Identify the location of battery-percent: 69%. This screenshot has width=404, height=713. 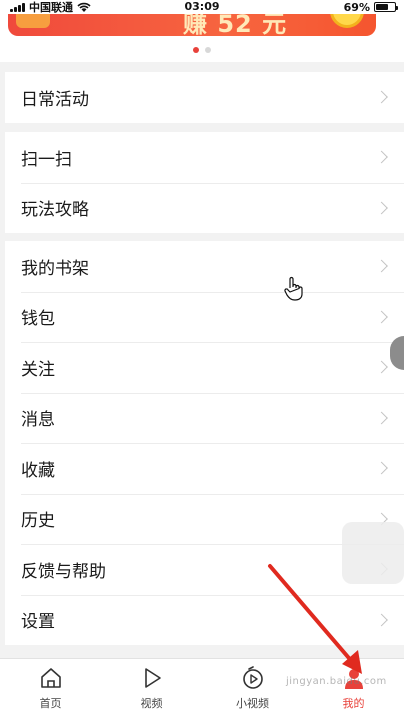
(356, 7).